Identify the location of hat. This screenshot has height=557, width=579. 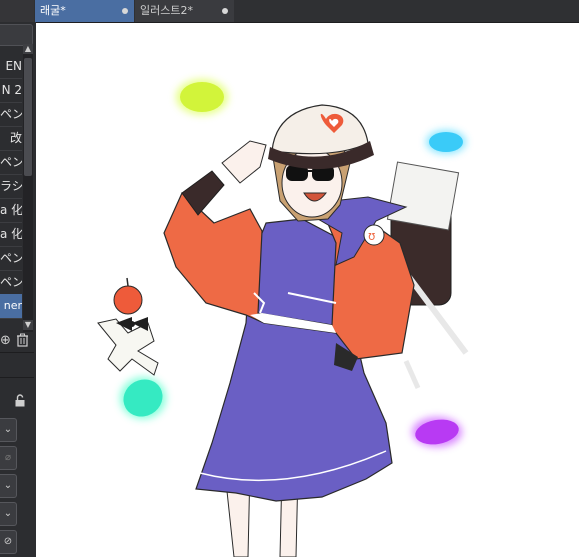
(321, 137).